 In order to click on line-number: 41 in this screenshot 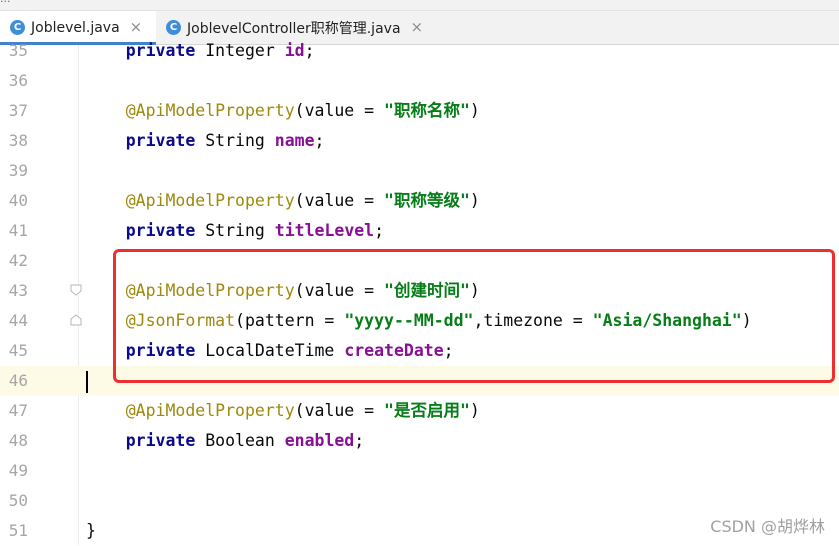, I will do `click(18, 230)`.